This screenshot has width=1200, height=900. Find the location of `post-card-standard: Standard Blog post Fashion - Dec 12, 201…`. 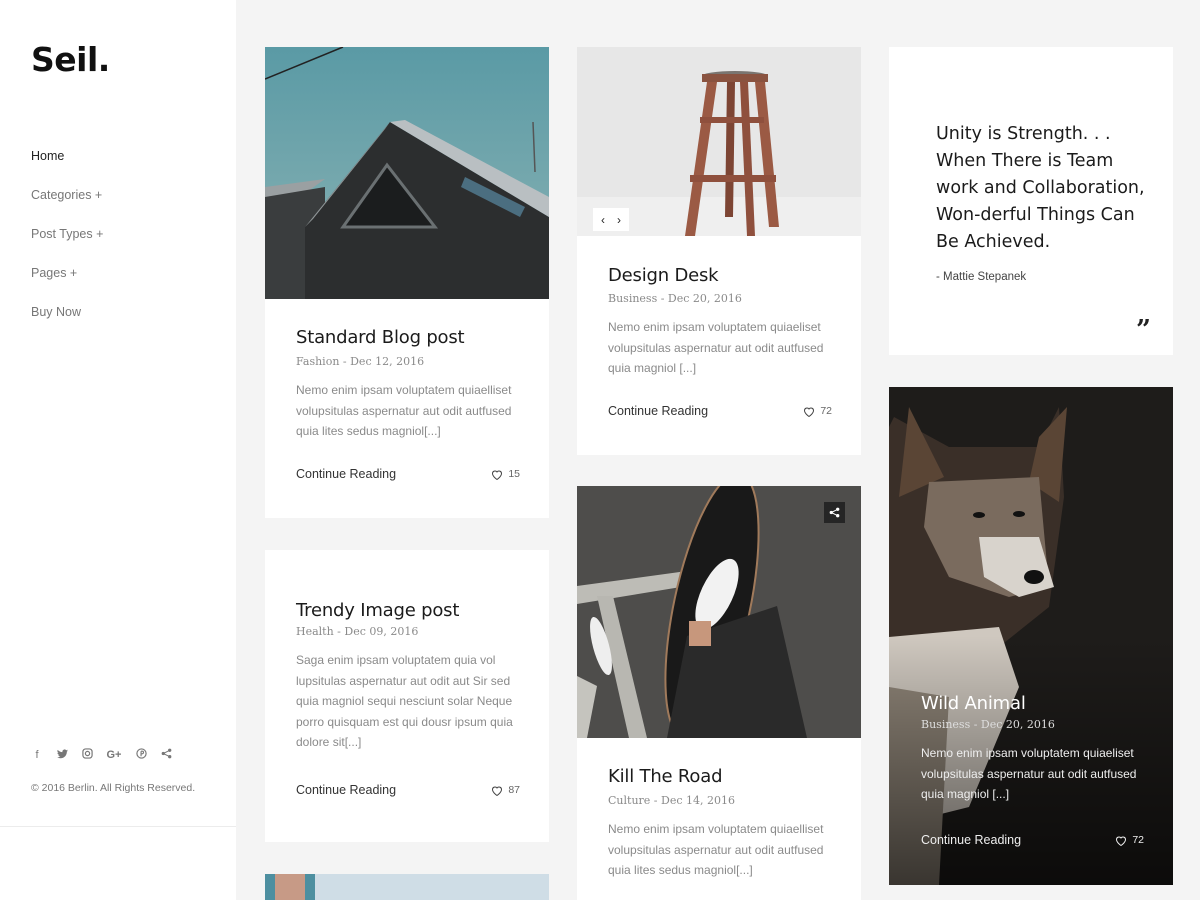

post-card-standard: Standard Blog post Fashion - Dec 12, 201… is located at coordinates (407, 282).